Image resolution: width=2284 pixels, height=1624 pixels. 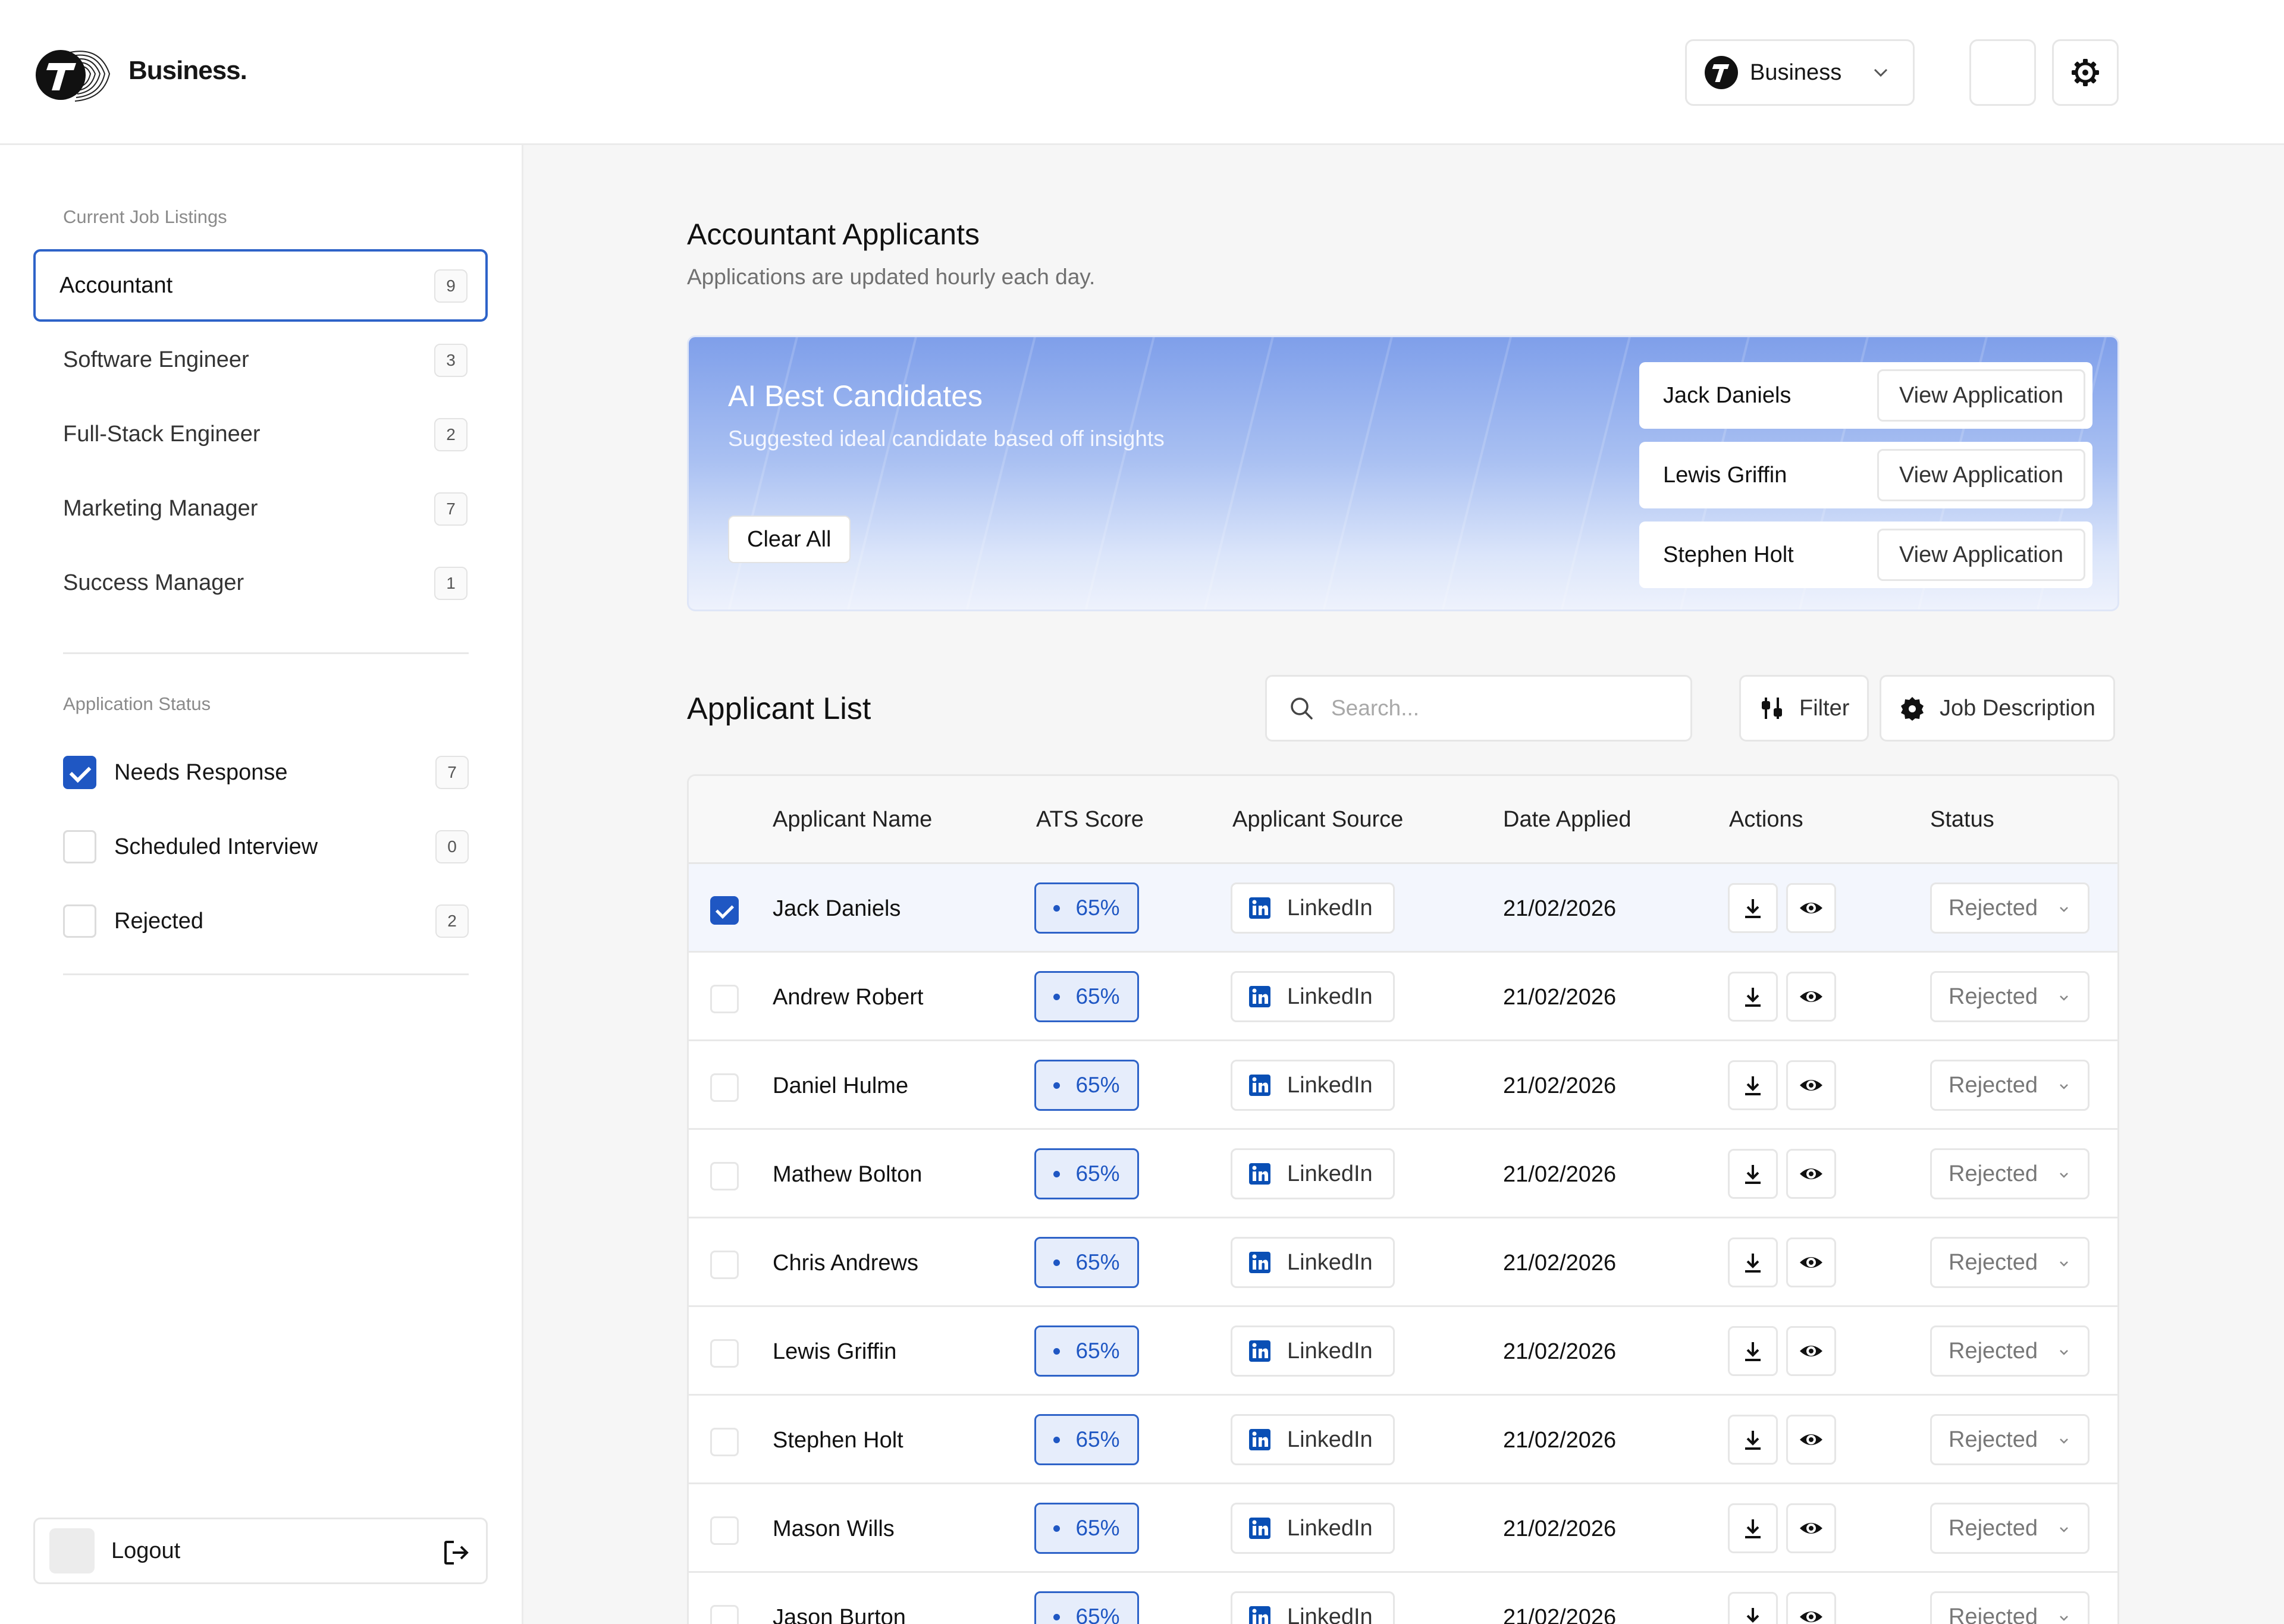 I want to click on job-description-button: Job Description, so click(x=1998, y=708).